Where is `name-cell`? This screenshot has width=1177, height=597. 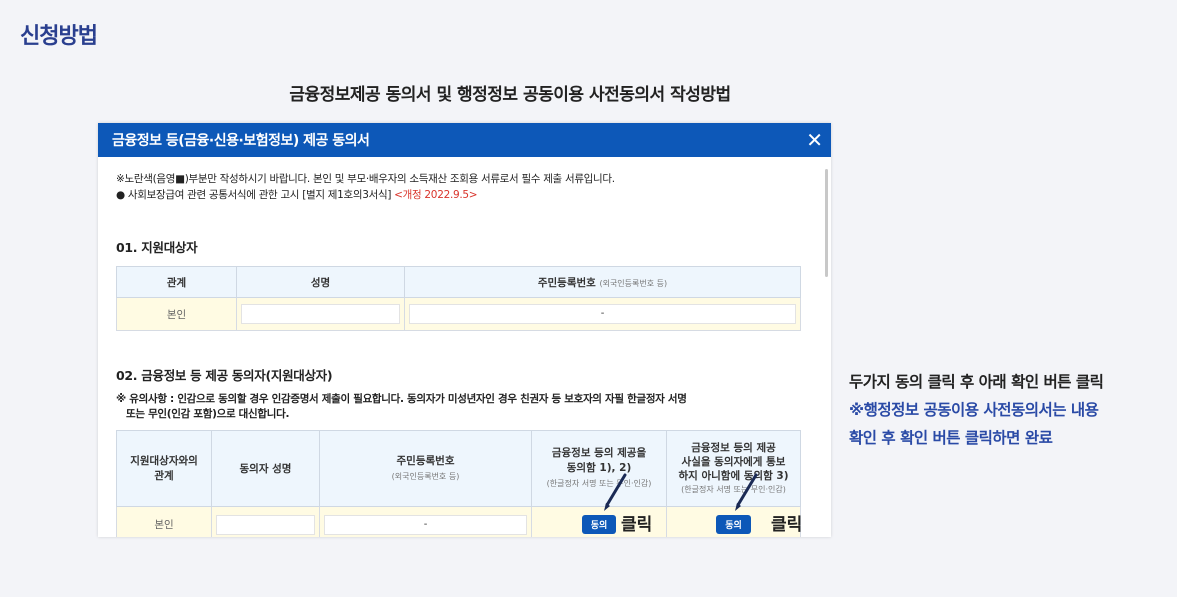 name-cell is located at coordinates (320, 314).